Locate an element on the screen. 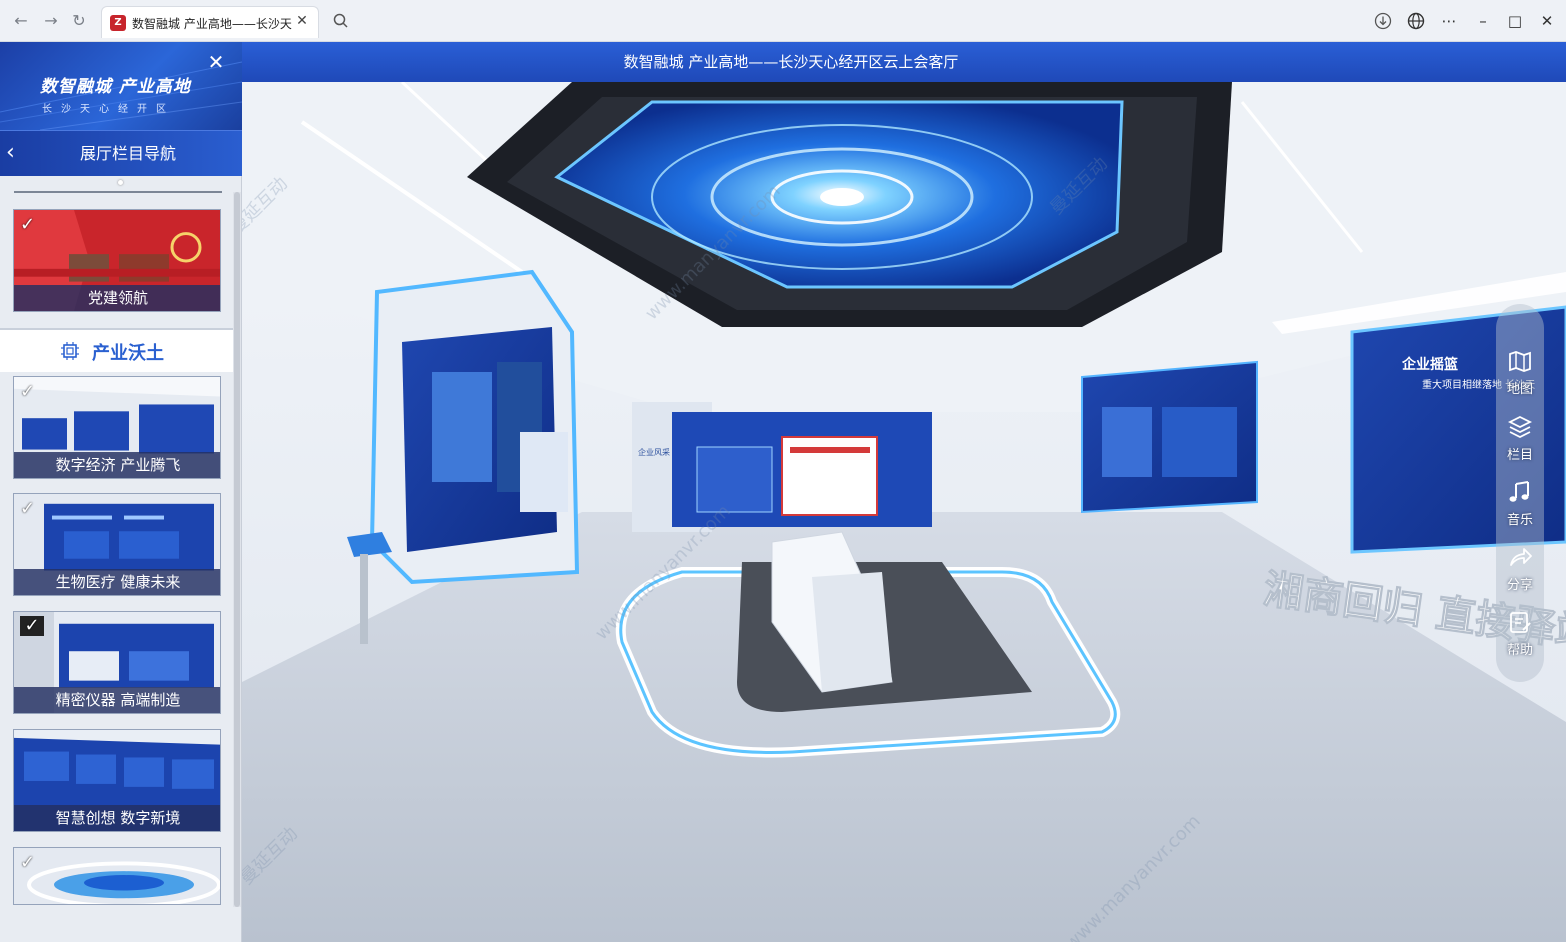 Image resolution: width=1566 pixels, height=942 pixels. share-icon is located at coordinates (1521, 557).